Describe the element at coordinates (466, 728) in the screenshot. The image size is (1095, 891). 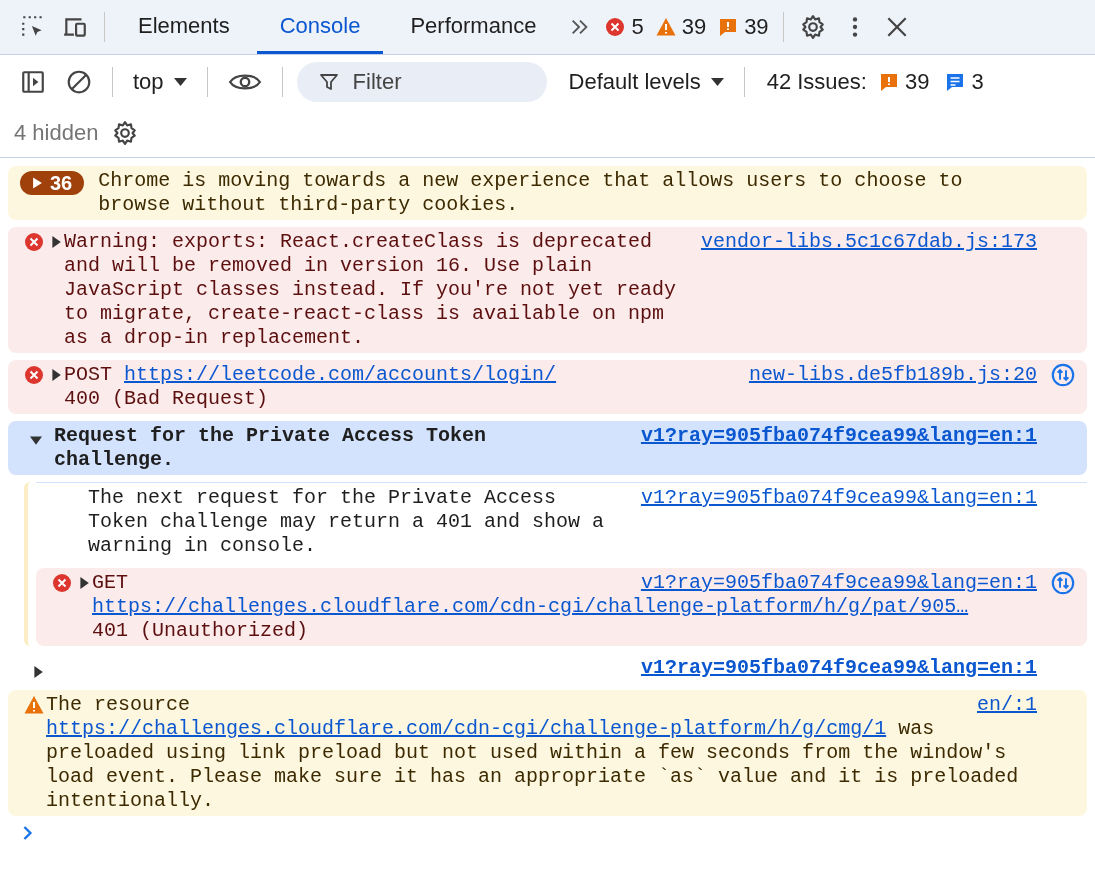
I see `url-link: https://challenges.cloudflare.com/cdn-cgi/challenge-platform/h/g/cmg/1` at that location.